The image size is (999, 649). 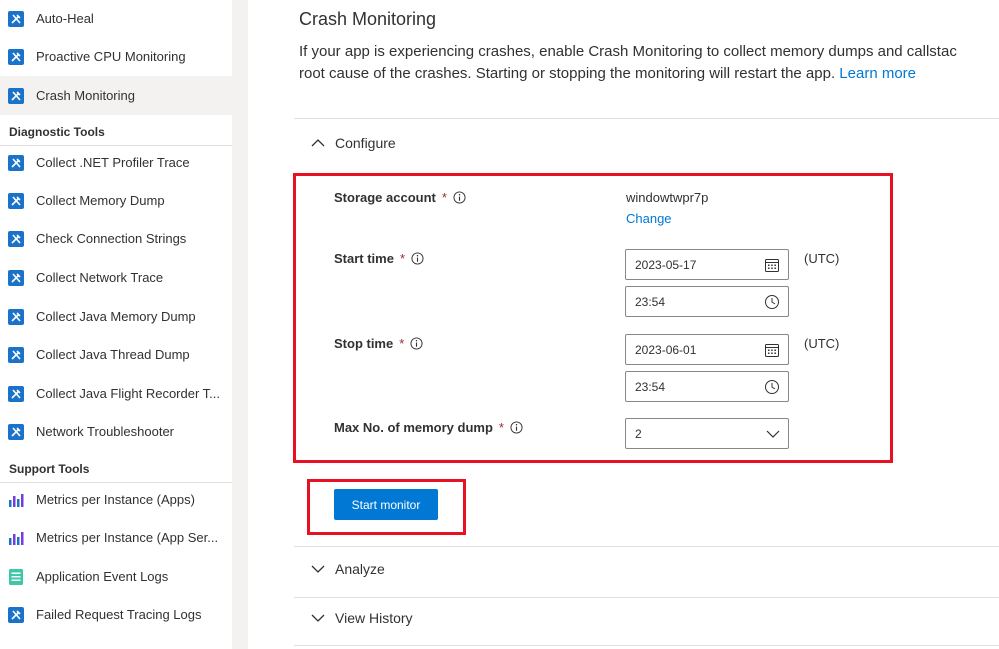 What do you see at coordinates (413, 427) in the screenshot?
I see `max-memory-dump-label-text: Max No. of memory dump` at bounding box center [413, 427].